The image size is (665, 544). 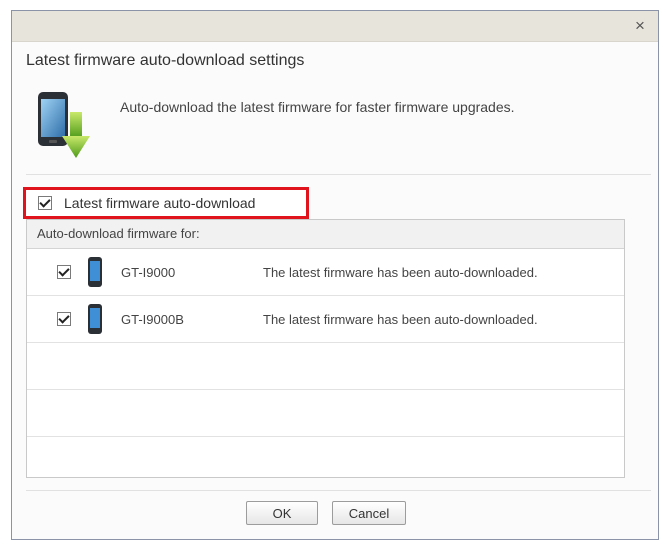 What do you see at coordinates (148, 272) in the screenshot?
I see `device-model: GT-I9000` at bounding box center [148, 272].